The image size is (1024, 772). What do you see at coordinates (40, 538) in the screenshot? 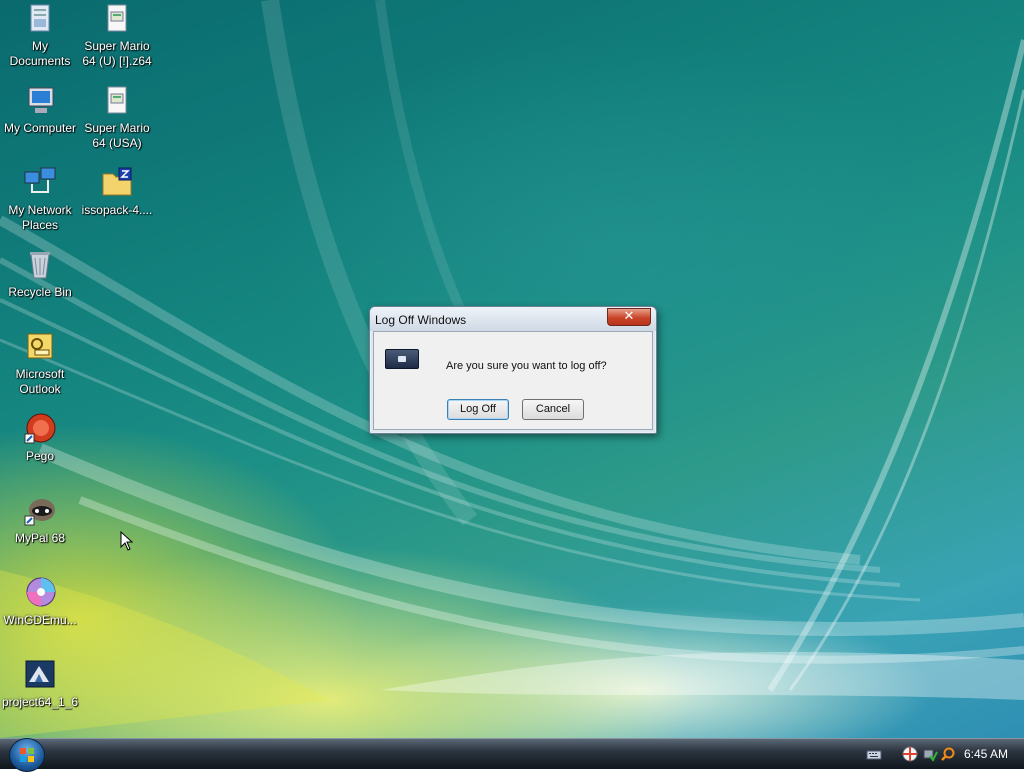
I see `desktop-icon-label: MyPal 68` at bounding box center [40, 538].